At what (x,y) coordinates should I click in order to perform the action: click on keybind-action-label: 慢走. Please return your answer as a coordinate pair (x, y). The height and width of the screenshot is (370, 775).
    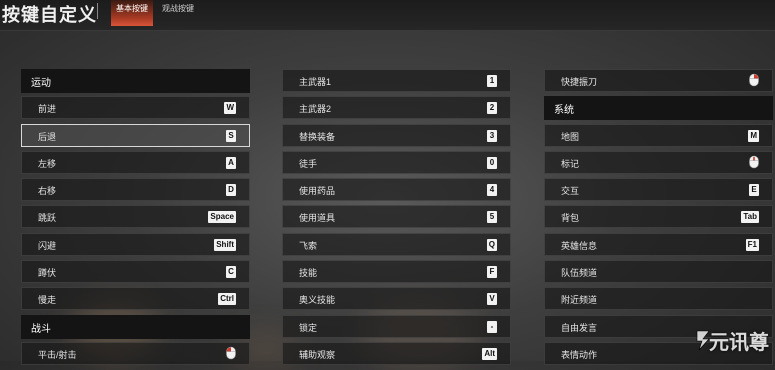
    Looking at the image, I should click on (47, 300).